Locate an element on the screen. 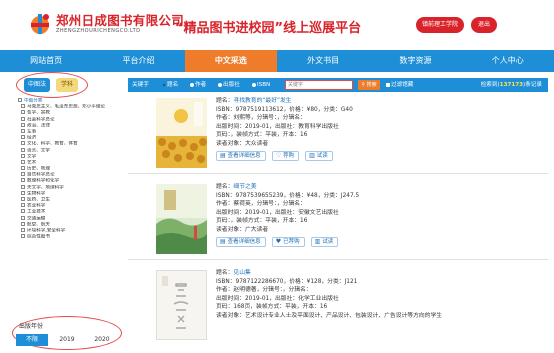 Image resolution: width=554 pixels, height=353 pixels. tab-clc-category: 中图法 is located at coordinates (37, 85).